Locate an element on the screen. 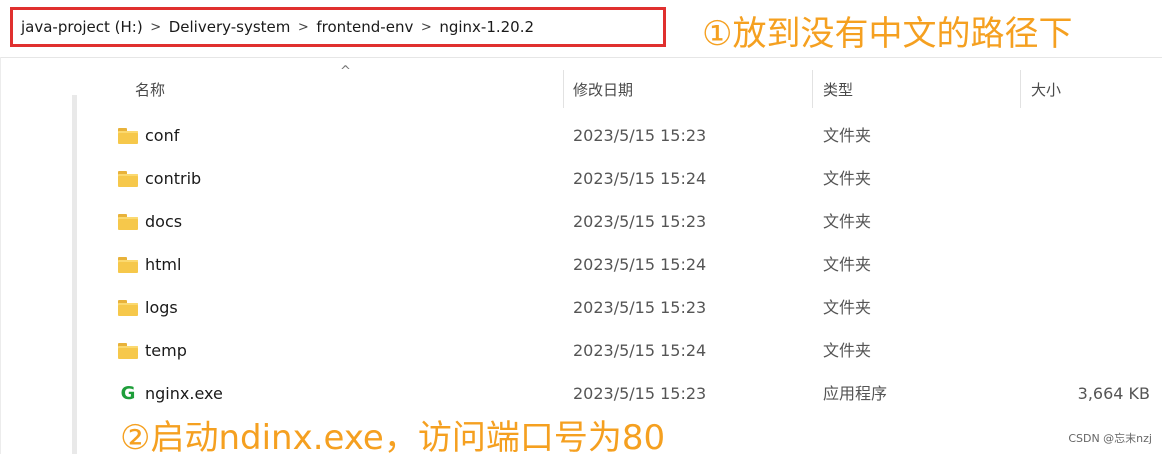  file-name-cell: conf is located at coordinates (148, 135).